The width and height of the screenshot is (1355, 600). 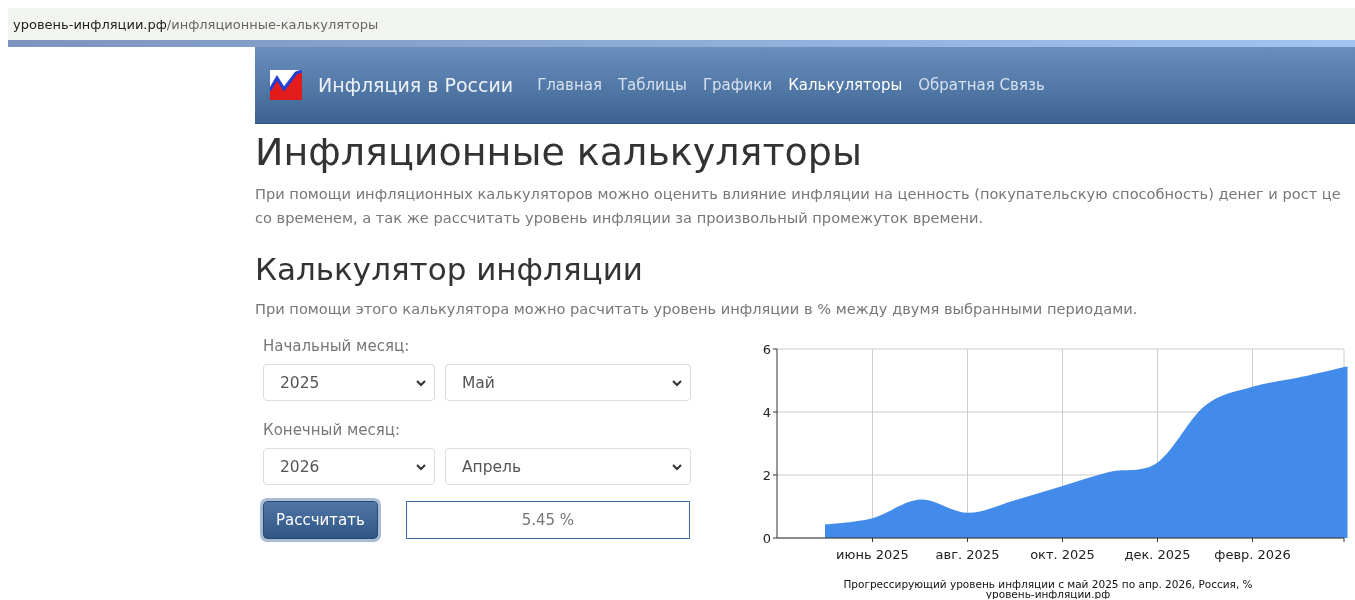 I want to click on field-label: Начальный месяц:, so click(x=336, y=346).